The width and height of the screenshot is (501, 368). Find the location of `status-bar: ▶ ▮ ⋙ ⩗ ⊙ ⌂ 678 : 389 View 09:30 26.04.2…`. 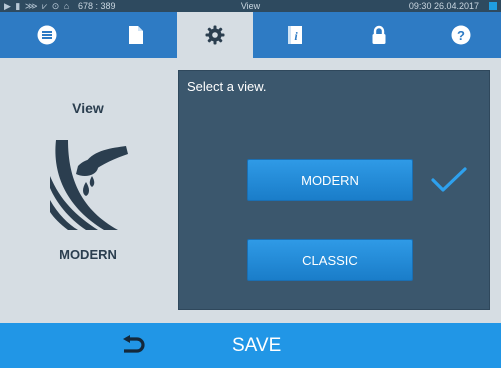

status-bar: ▶ ▮ ⋙ ⩗ ⊙ ⌂ 678 : 389 View 09:30 26.04.2… is located at coordinates (250, 6).